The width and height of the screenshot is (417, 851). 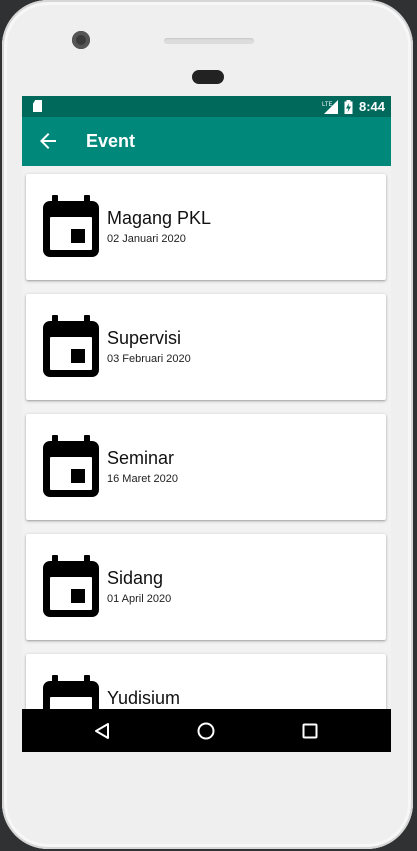 What do you see at coordinates (111, 141) in the screenshot?
I see `page-title: Event` at bounding box center [111, 141].